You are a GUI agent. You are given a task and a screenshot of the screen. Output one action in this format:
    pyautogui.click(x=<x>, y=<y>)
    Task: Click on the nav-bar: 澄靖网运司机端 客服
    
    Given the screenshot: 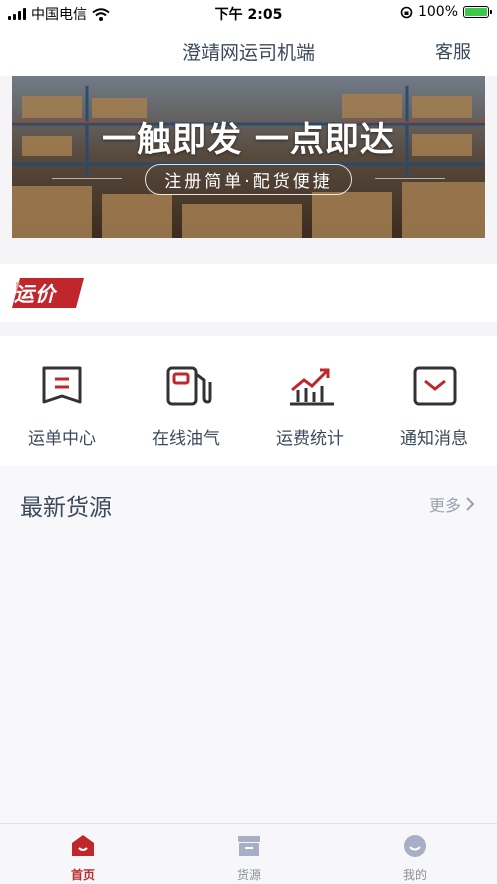 What is the action you would take?
    pyautogui.click(x=248, y=51)
    